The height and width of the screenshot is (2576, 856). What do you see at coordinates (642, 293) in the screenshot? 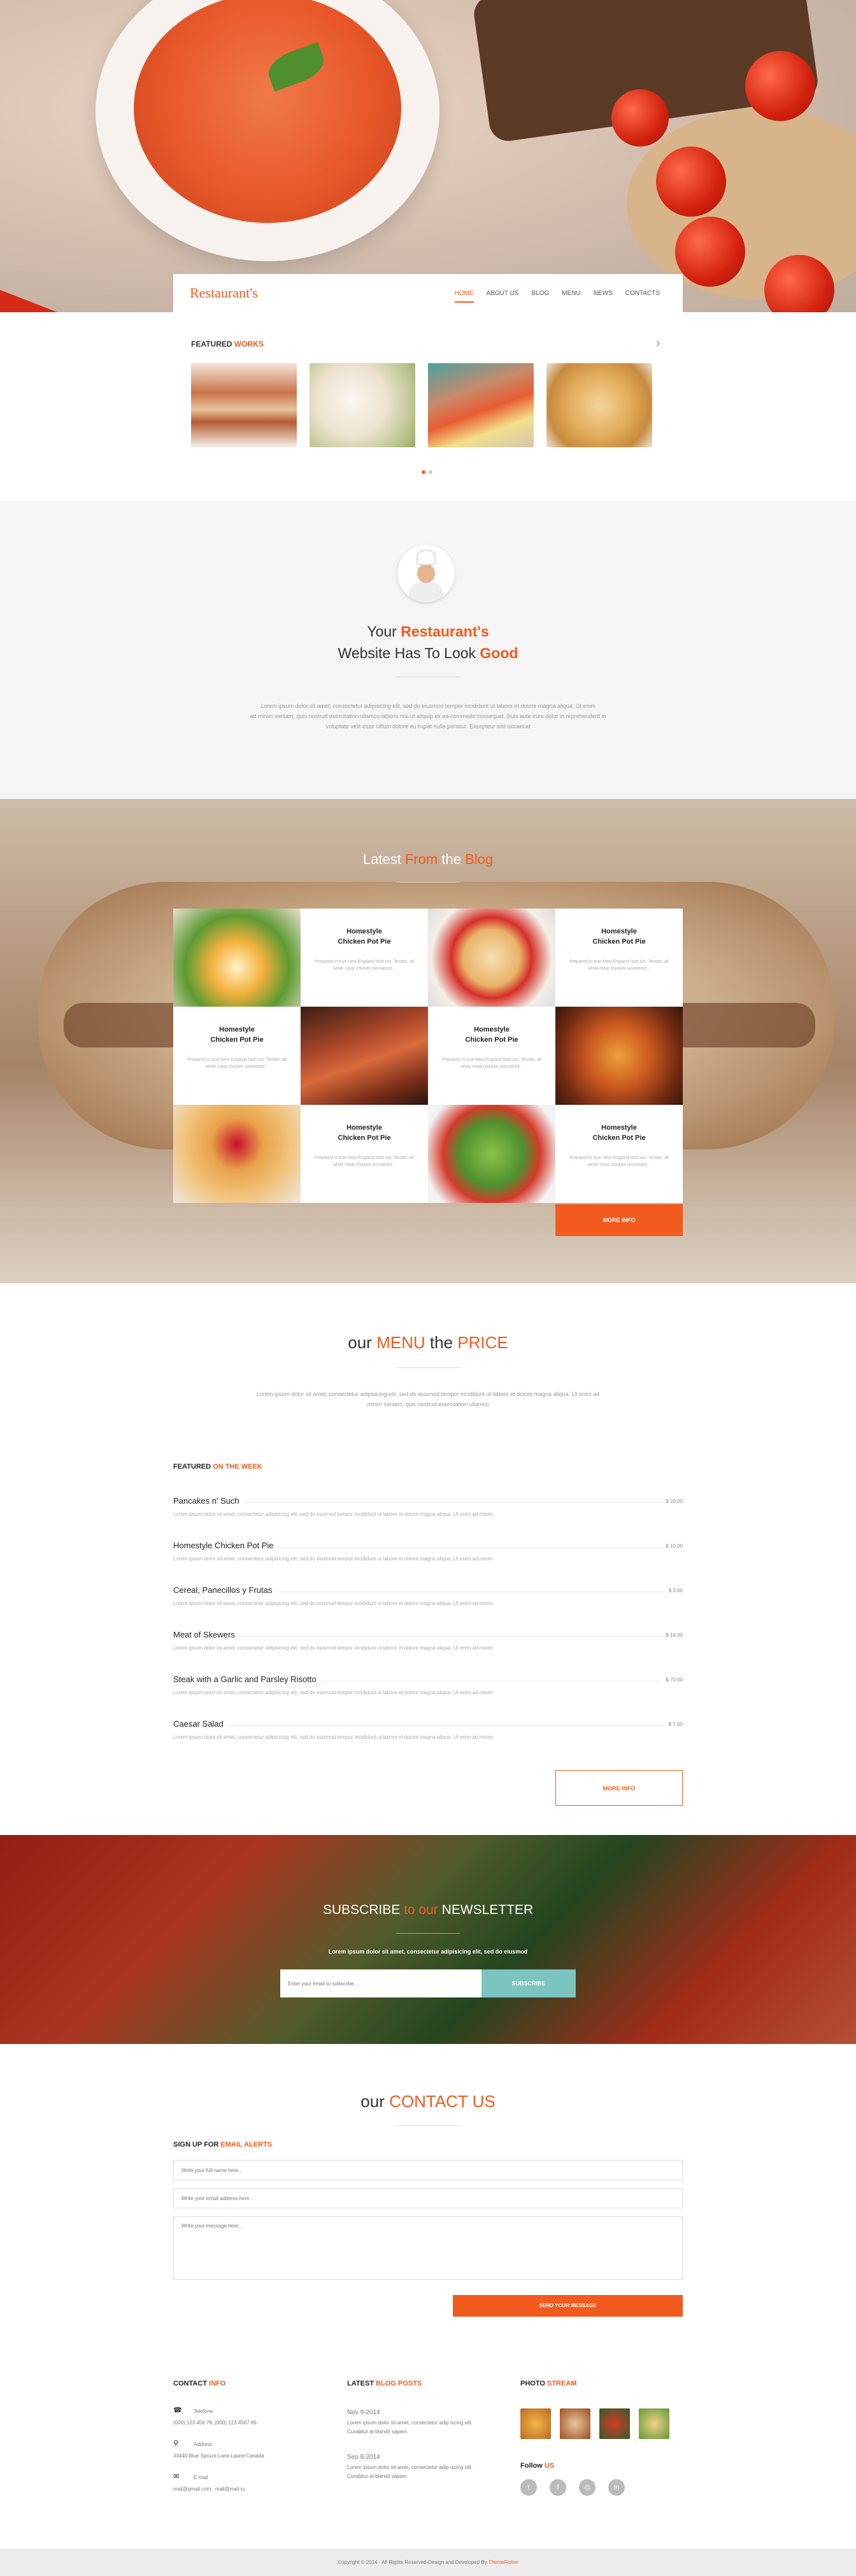
I see `nav-contacts: CONTACTS` at bounding box center [642, 293].